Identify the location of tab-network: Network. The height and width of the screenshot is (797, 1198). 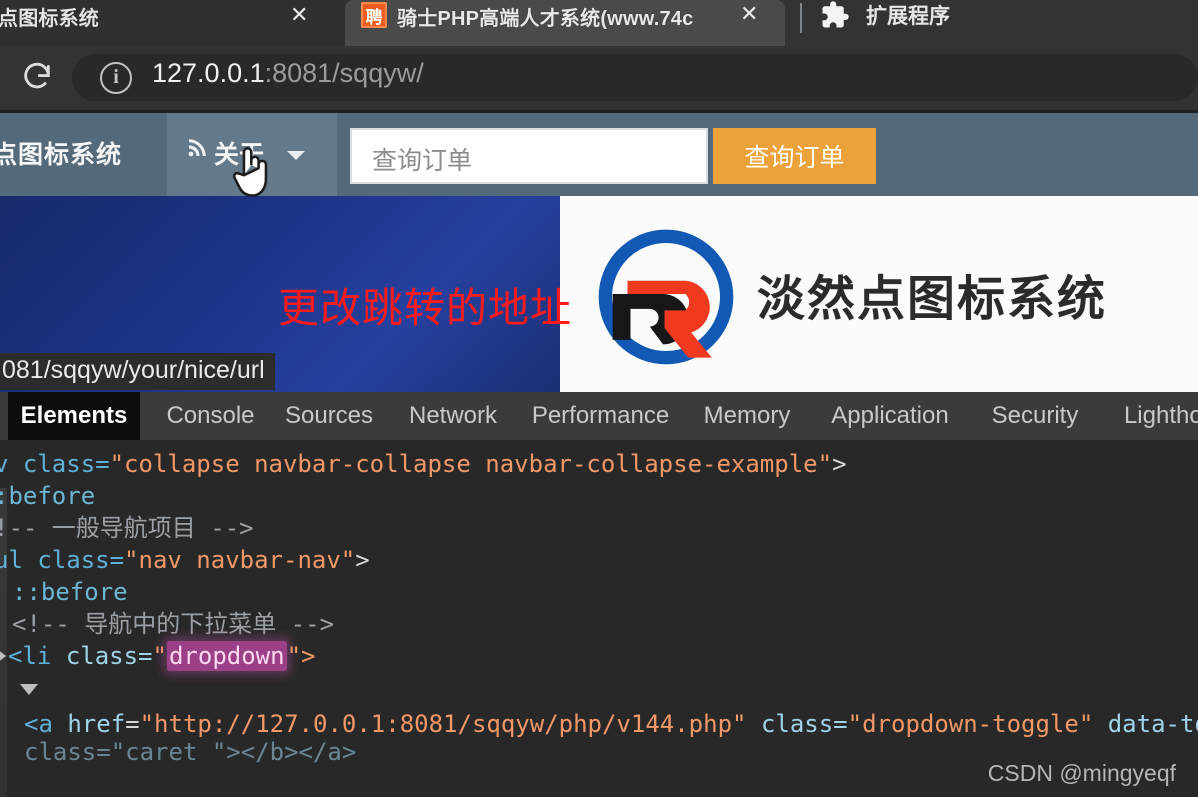
(453, 416).